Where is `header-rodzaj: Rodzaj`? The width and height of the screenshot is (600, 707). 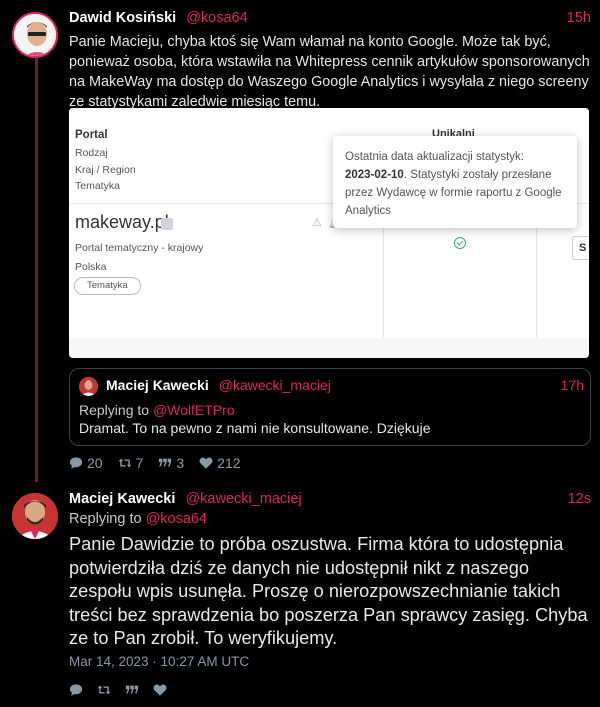
header-rodzaj: Rodzaj is located at coordinates (91, 153).